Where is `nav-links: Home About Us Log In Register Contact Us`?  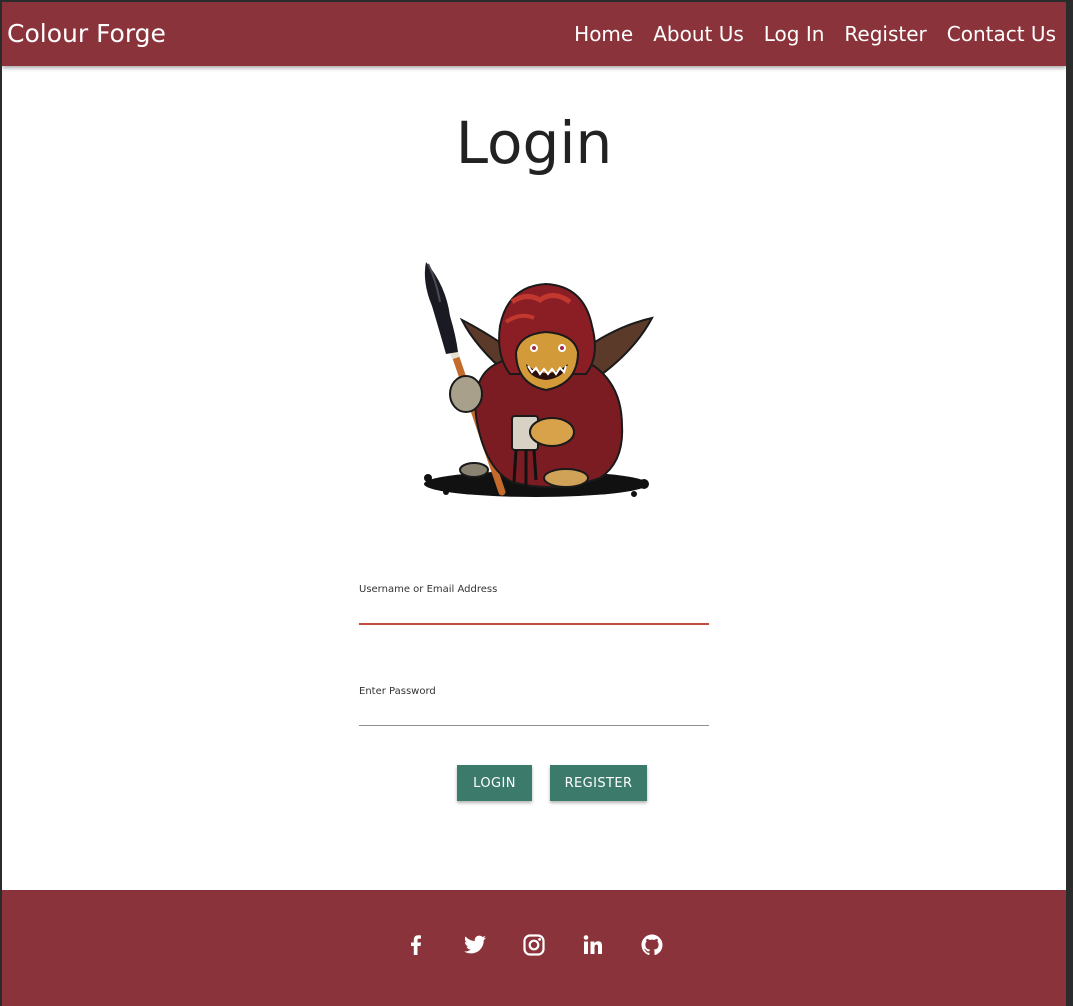 nav-links: Home About Us Log In Register Contact Us is located at coordinates (815, 34).